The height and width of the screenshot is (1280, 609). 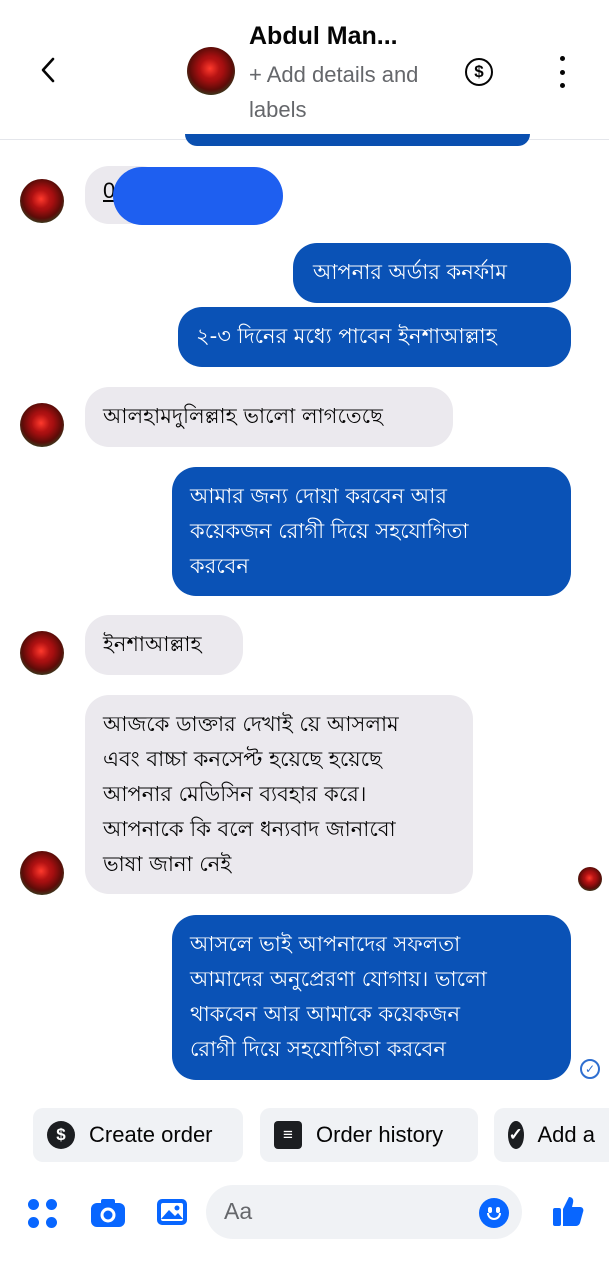 What do you see at coordinates (432, 273) in the screenshot?
I see `outgoing-message: আপনার অর্ডার কনর্ফাম` at bounding box center [432, 273].